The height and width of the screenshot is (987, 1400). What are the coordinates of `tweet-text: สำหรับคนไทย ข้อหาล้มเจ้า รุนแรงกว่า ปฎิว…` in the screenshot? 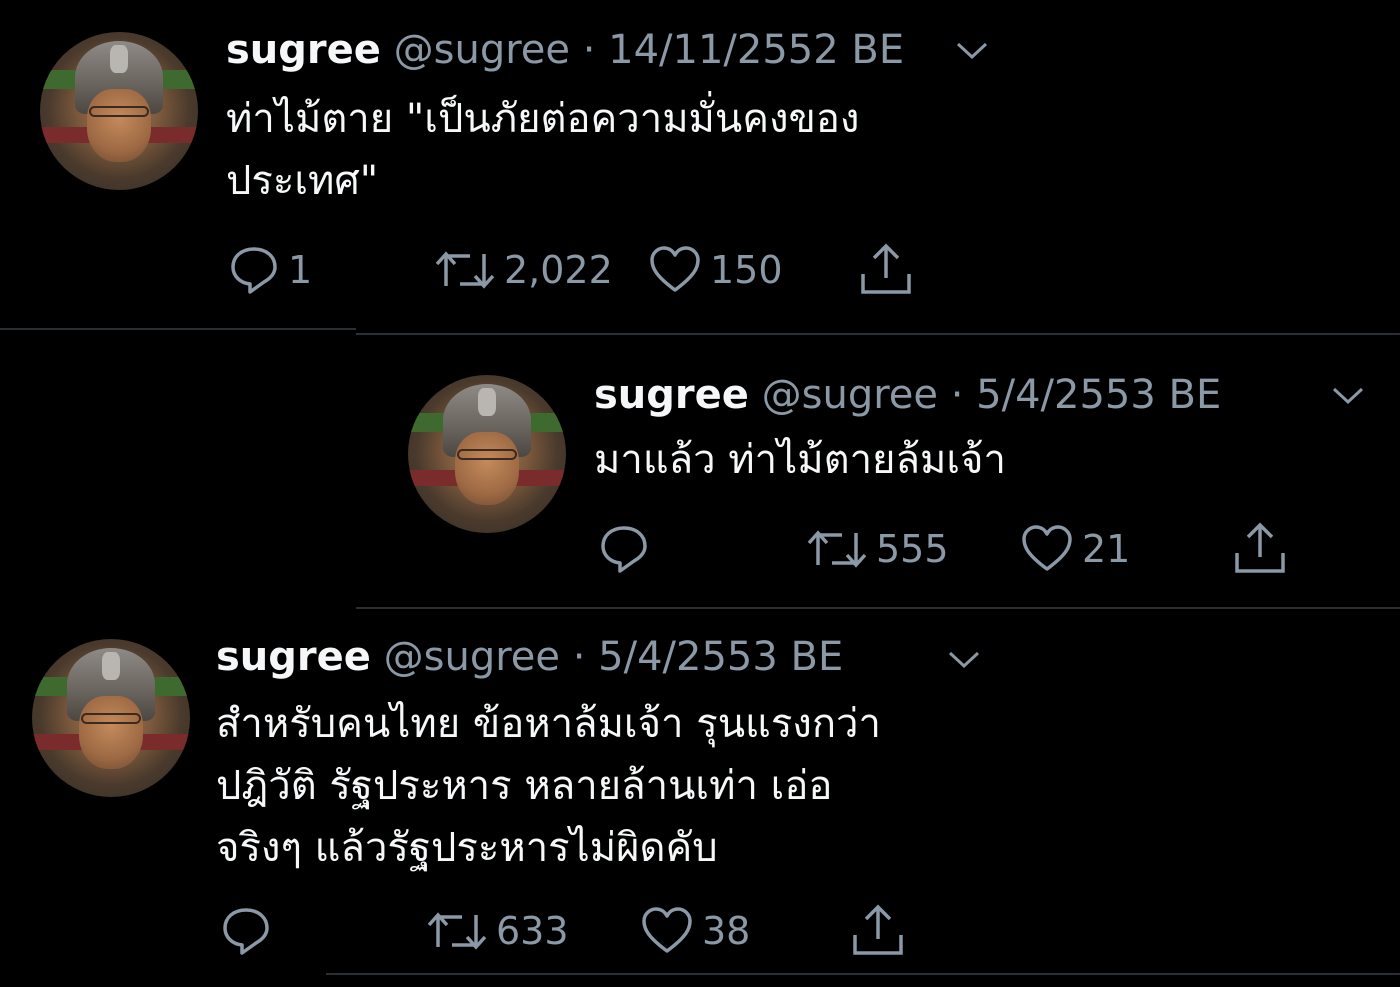 It's located at (548, 786).